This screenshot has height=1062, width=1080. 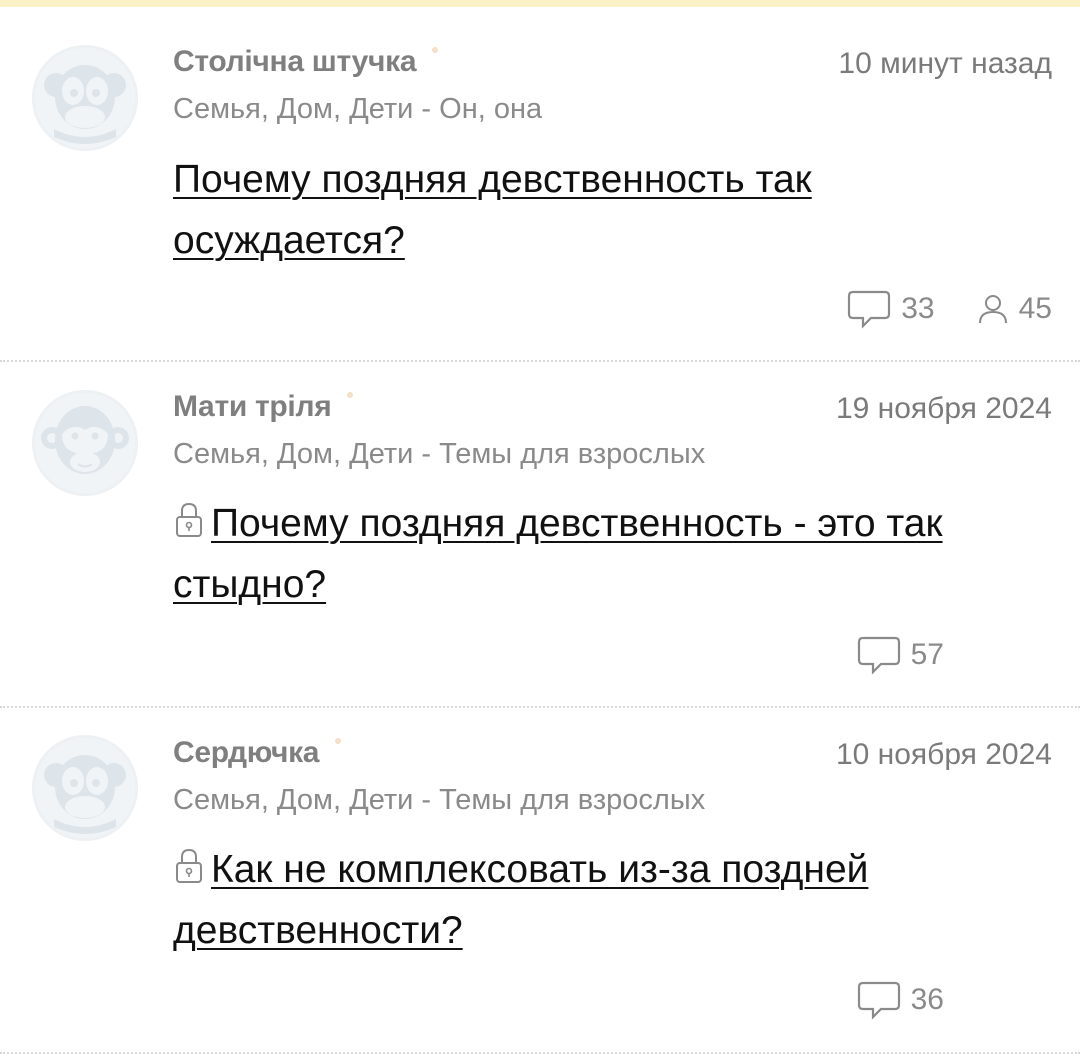 I want to click on list-divider, so click(x=540, y=1053).